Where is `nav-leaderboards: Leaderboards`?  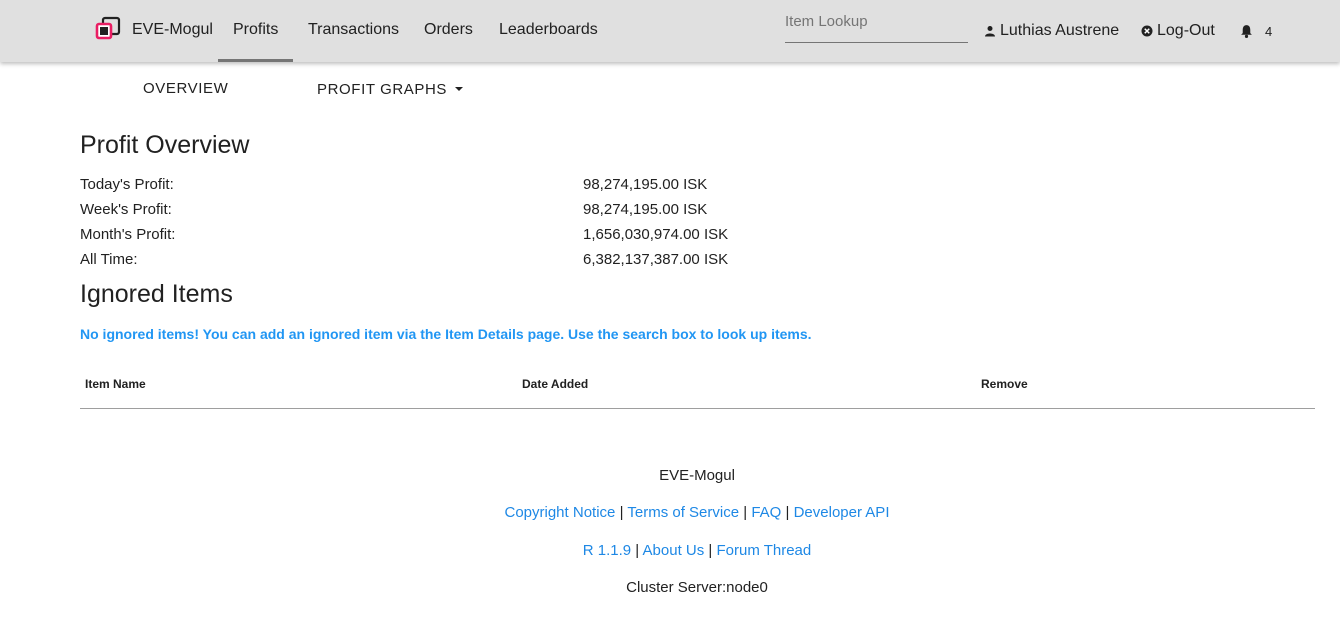
nav-leaderboards: Leaderboards is located at coordinates (548, 31).